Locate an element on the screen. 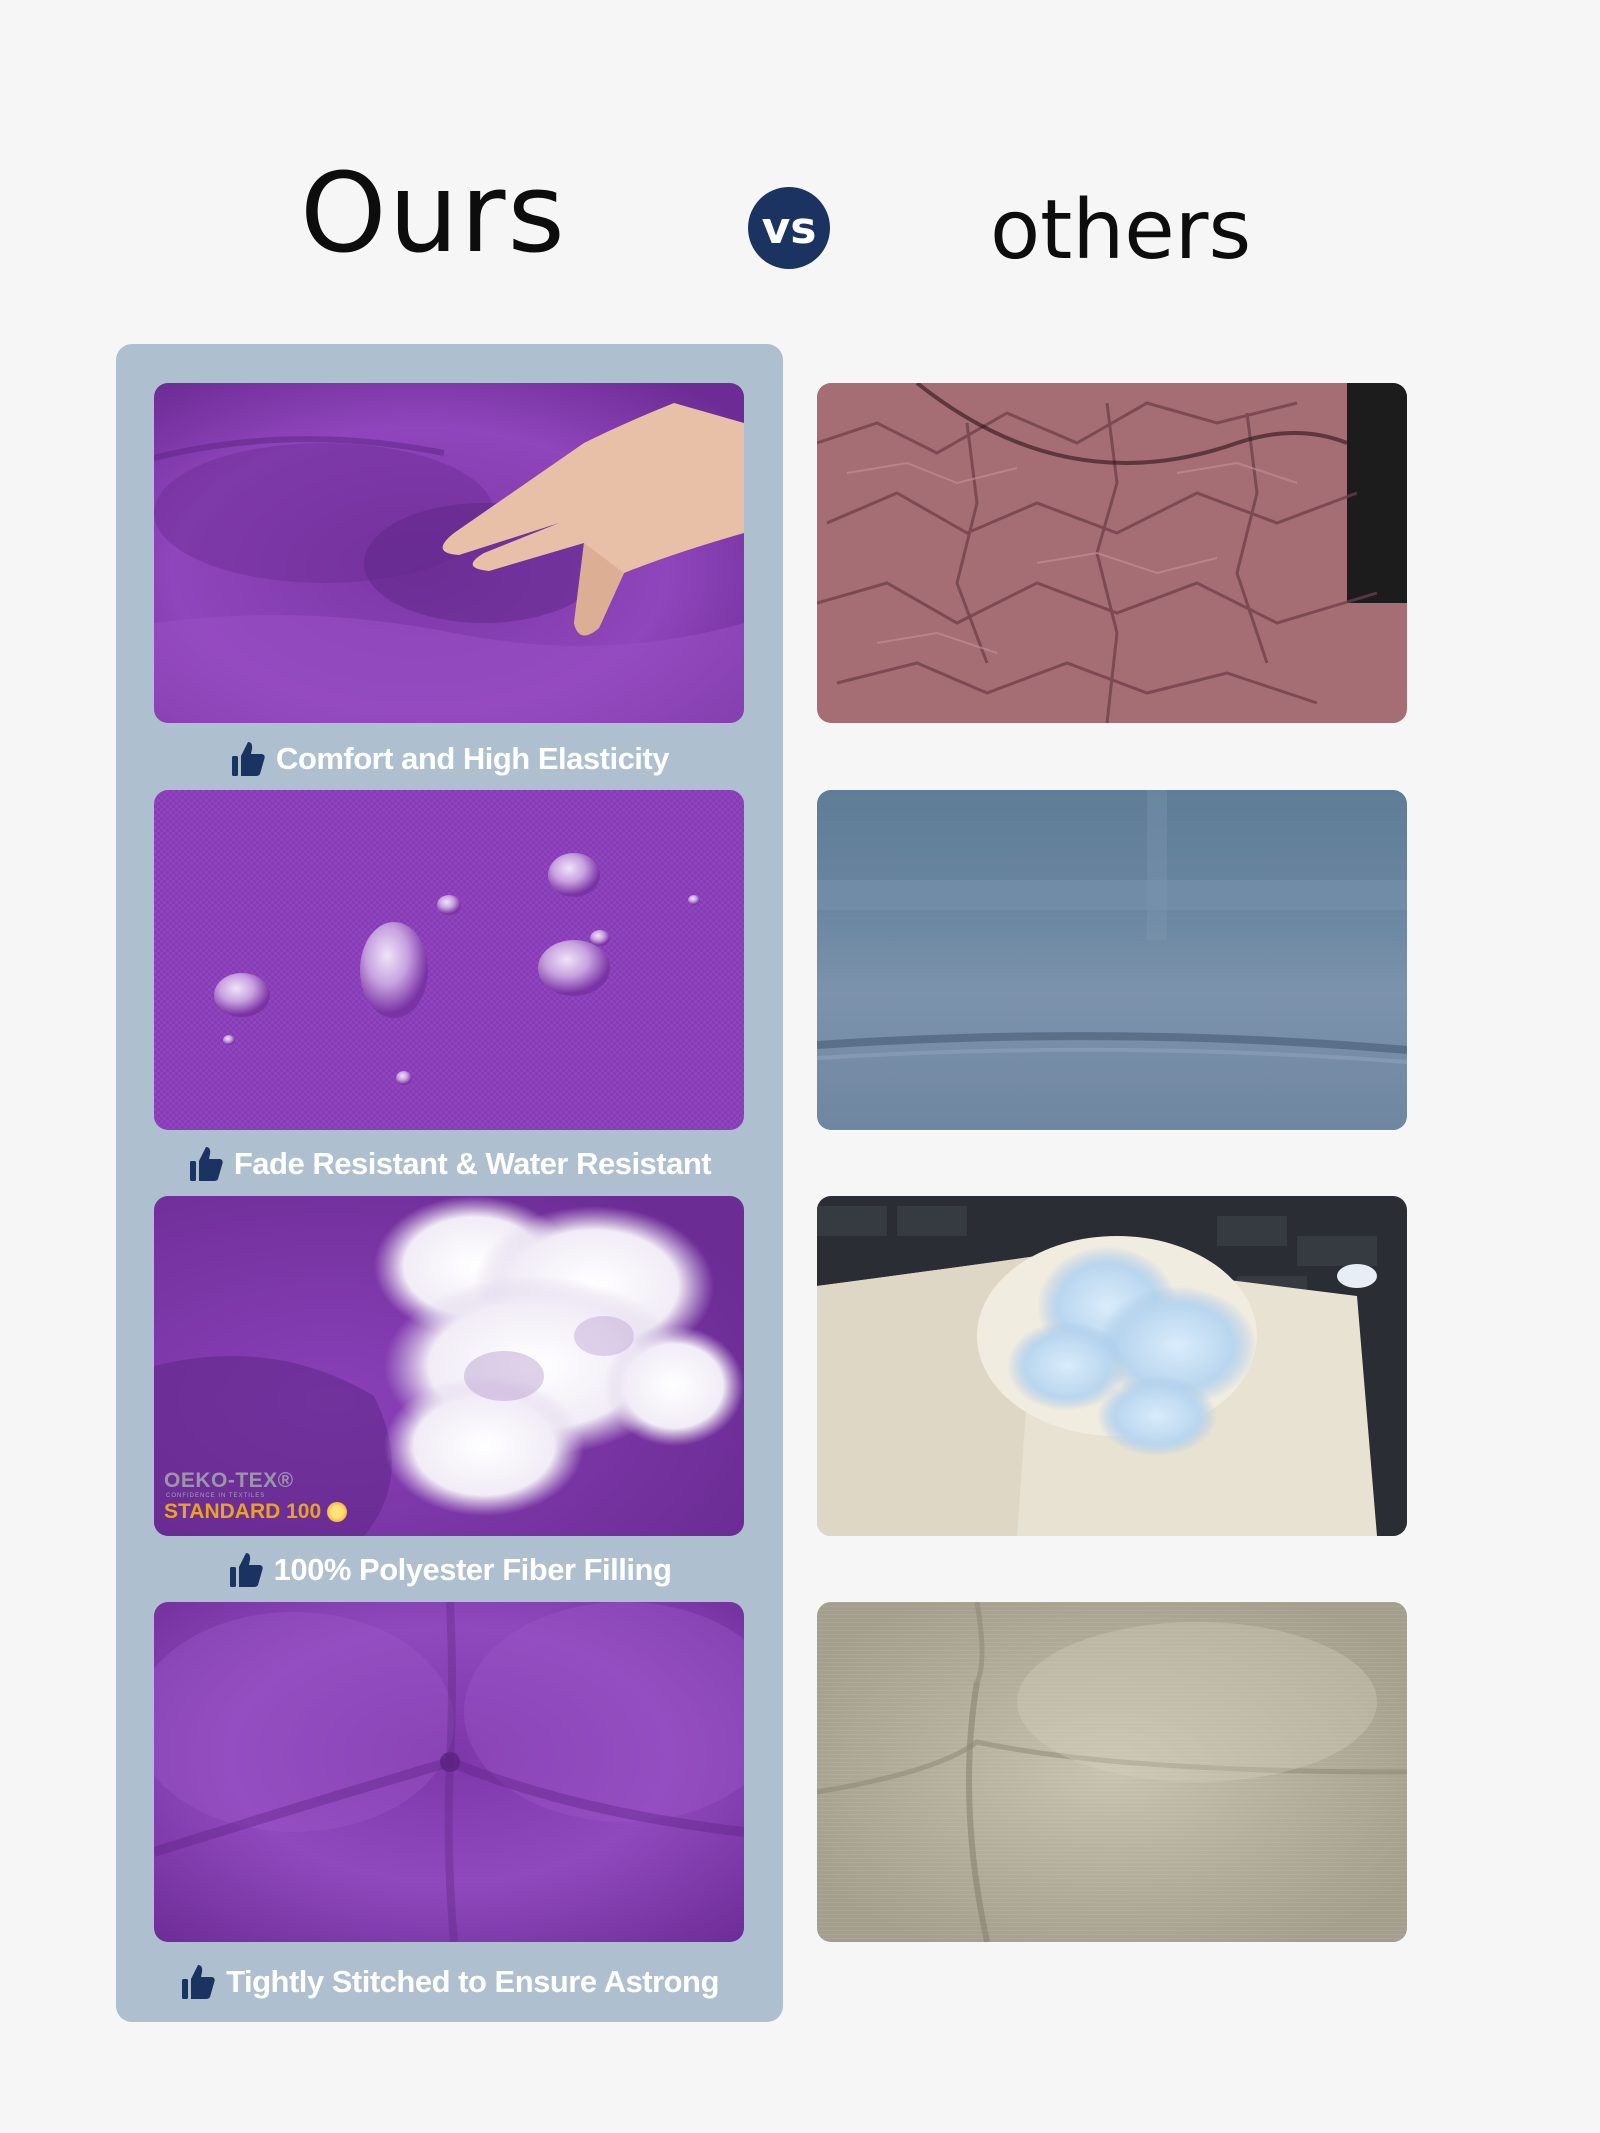  ours-caption-4: Tightly Stitched to Ensure Astrong is located at coordinates (449, 1982).